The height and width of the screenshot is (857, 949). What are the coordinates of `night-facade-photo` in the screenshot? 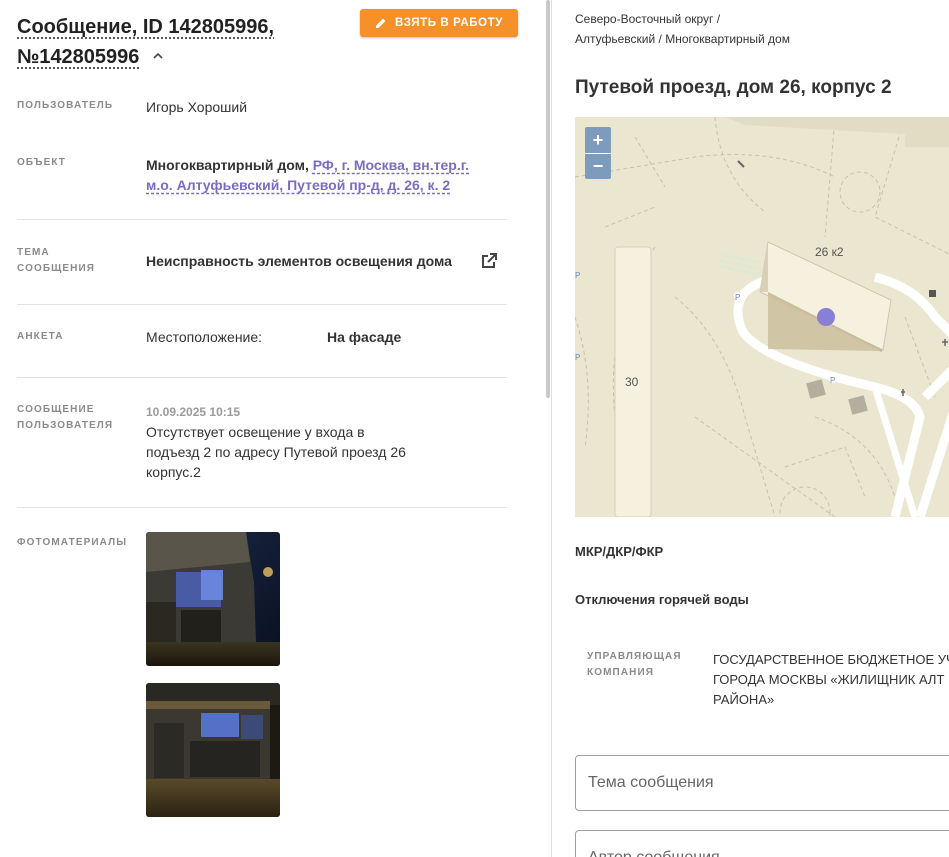 It's located at (213, 750).